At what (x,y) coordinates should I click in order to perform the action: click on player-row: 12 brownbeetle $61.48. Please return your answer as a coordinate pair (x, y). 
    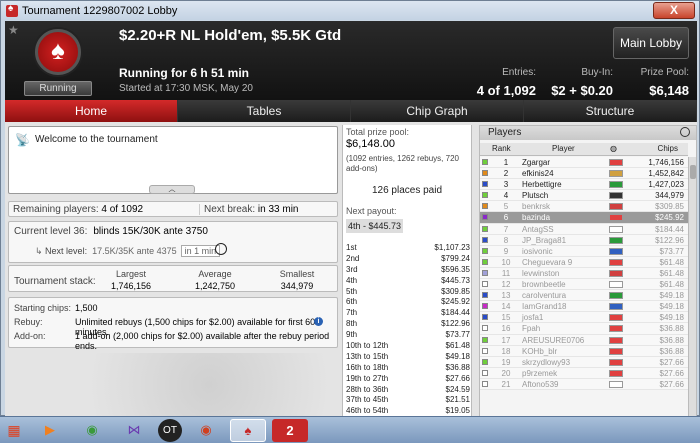
    Looking at the image, I should click on (584, 285).